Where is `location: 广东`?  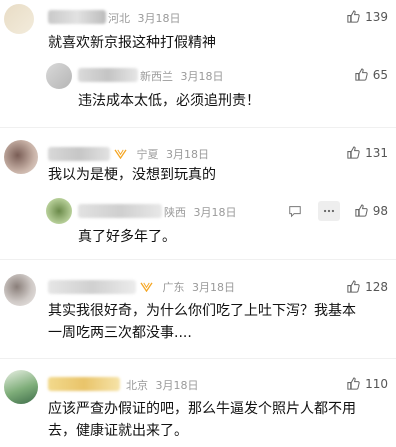 location: 广东 is located at coordinates (173, 287).